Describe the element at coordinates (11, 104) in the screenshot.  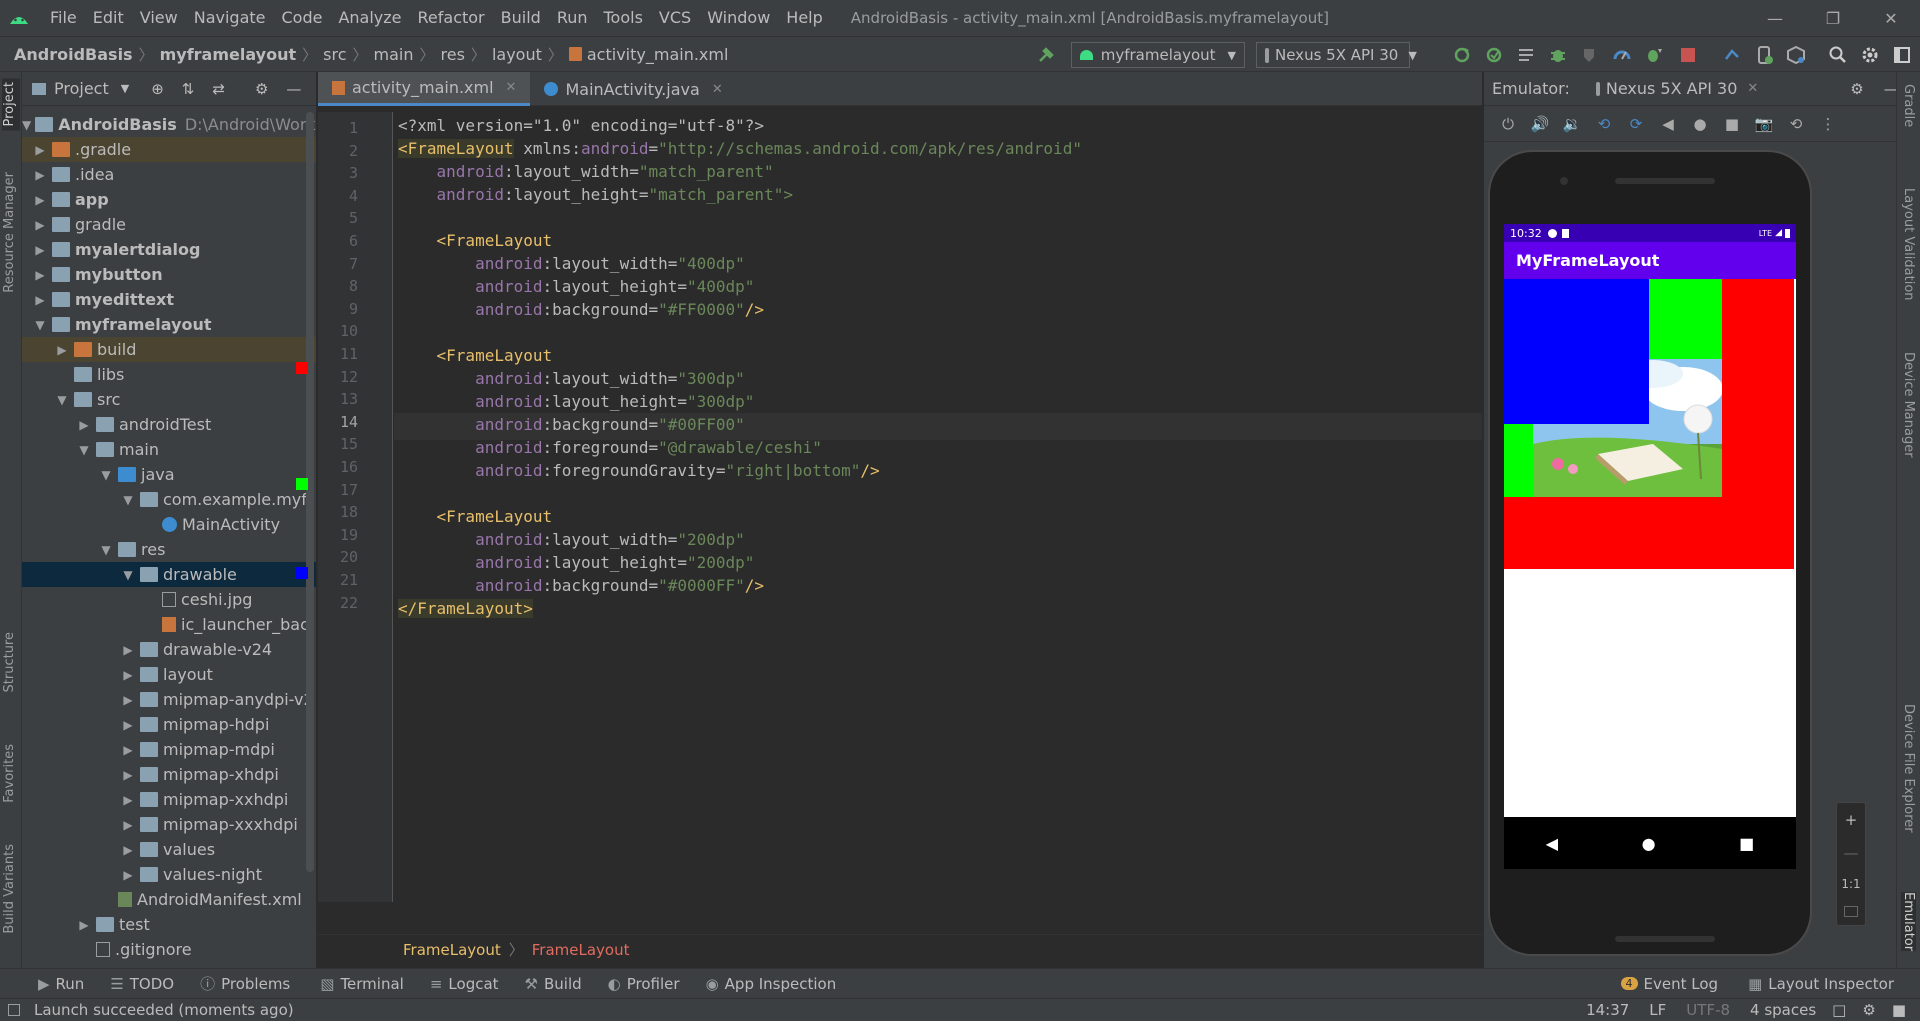
I see `tool-window-project: Project` at that location.